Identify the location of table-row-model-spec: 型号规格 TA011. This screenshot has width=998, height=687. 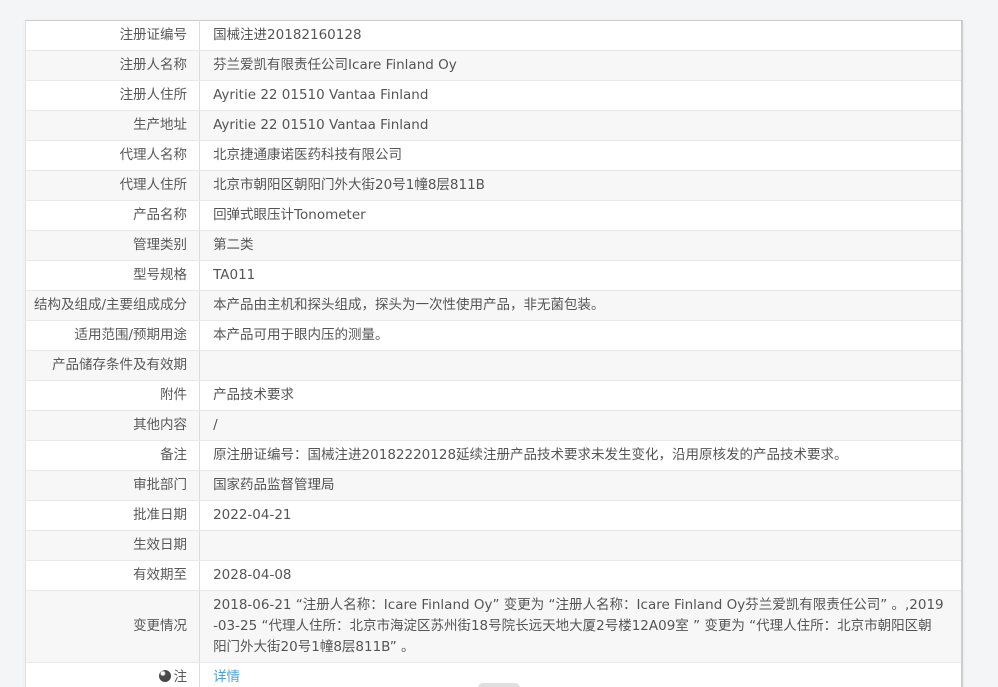
(493, 275).